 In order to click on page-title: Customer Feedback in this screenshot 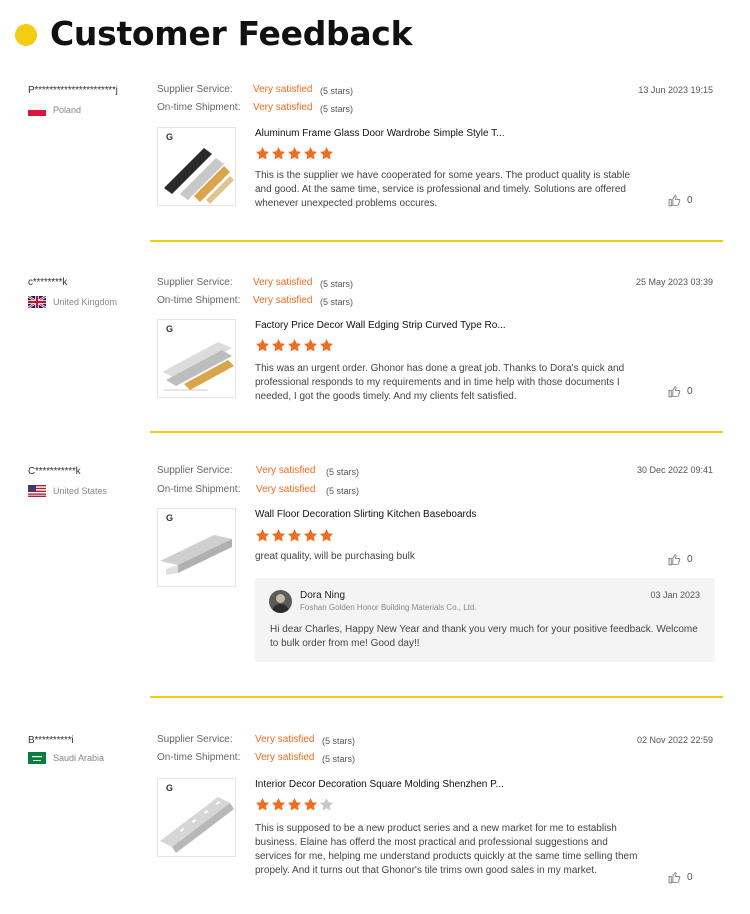, I will do `click(231, 33)`.